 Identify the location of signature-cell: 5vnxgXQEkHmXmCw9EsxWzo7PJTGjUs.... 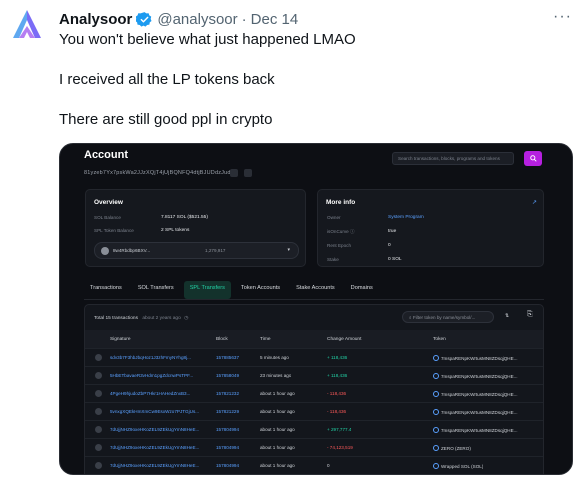
(155, 411).